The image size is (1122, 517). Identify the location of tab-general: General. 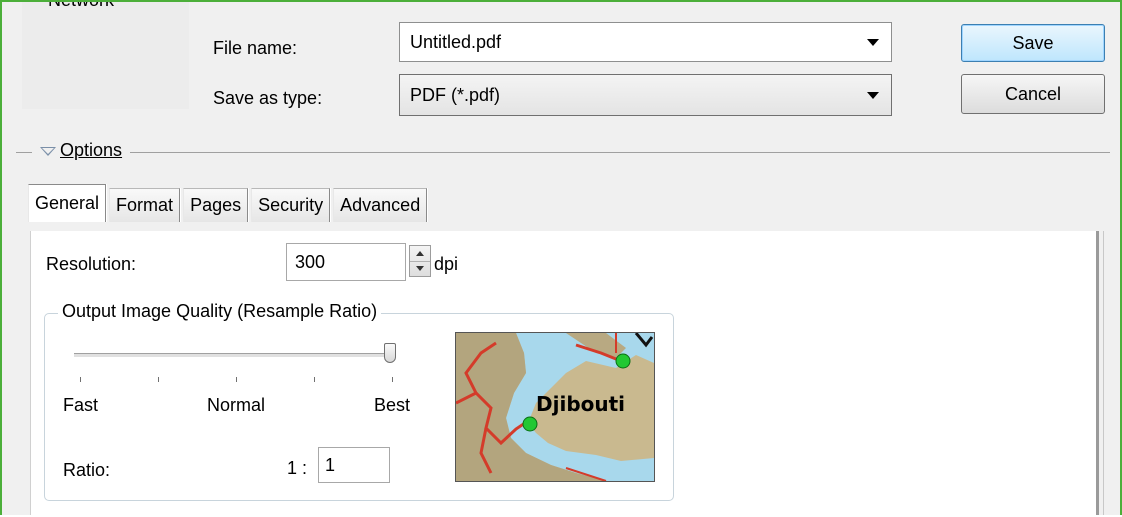
(67, 203).